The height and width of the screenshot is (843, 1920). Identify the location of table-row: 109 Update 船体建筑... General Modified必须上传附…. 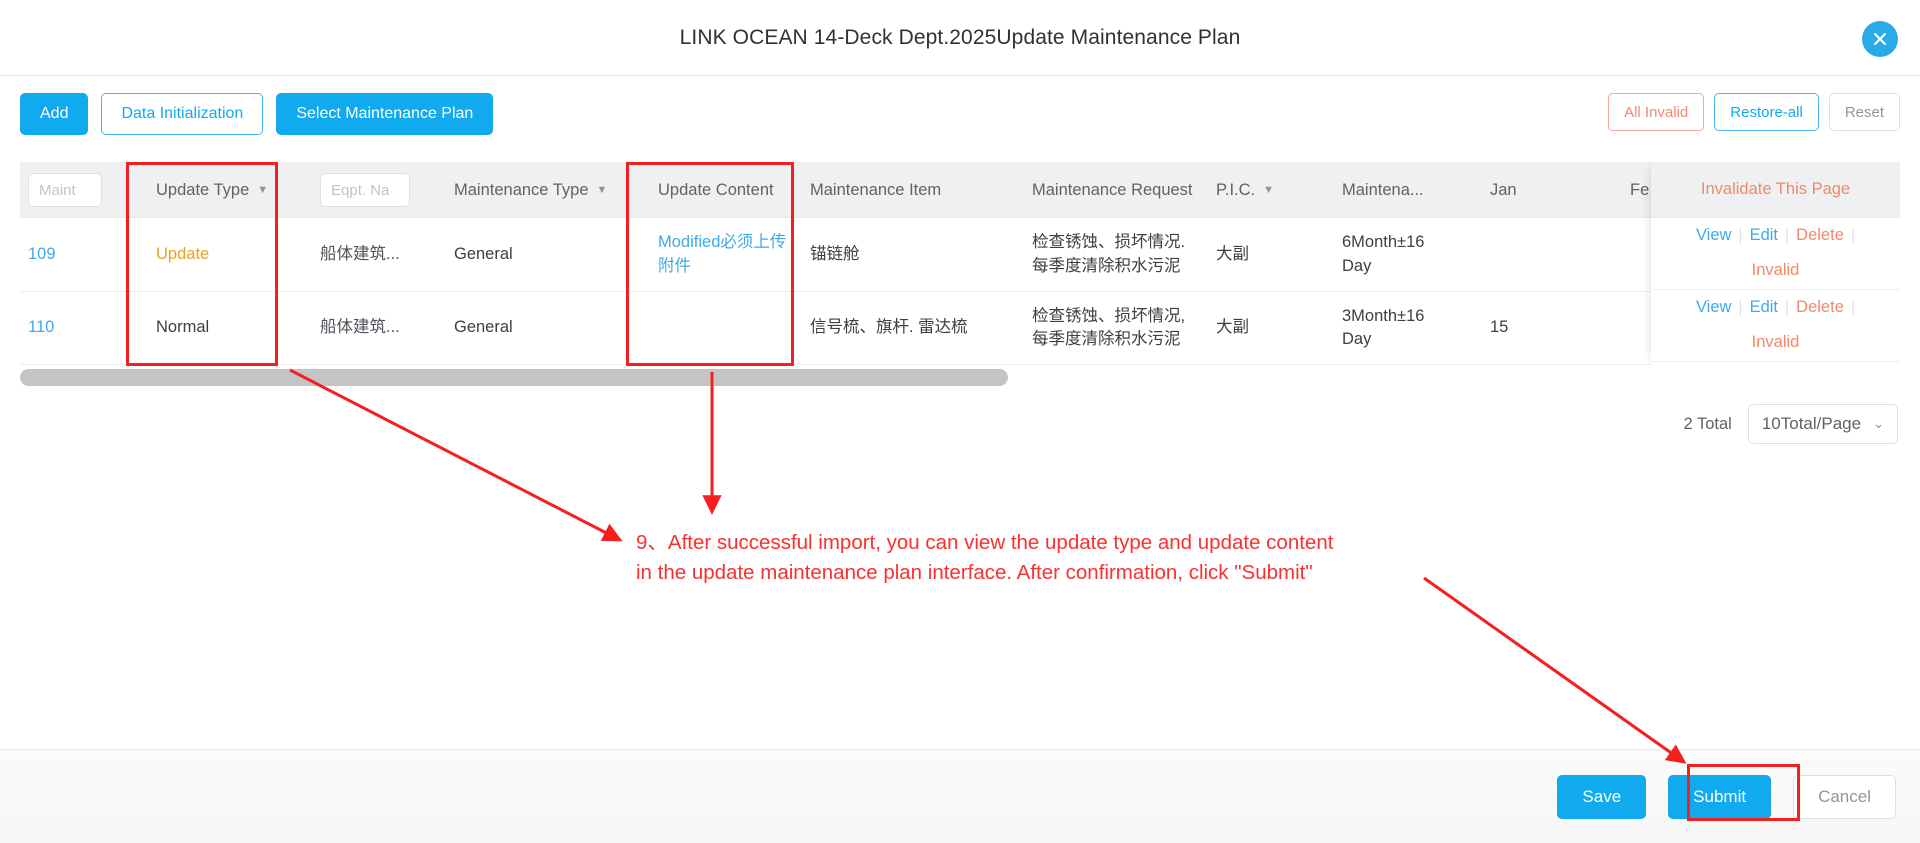
(960, 255).